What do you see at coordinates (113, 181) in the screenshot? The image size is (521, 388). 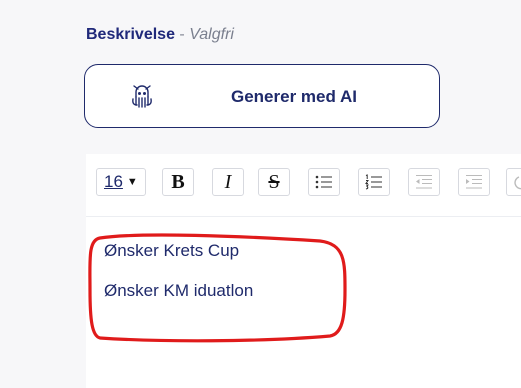 I see `font-size-value: 16` at bounding box center [113, 181].